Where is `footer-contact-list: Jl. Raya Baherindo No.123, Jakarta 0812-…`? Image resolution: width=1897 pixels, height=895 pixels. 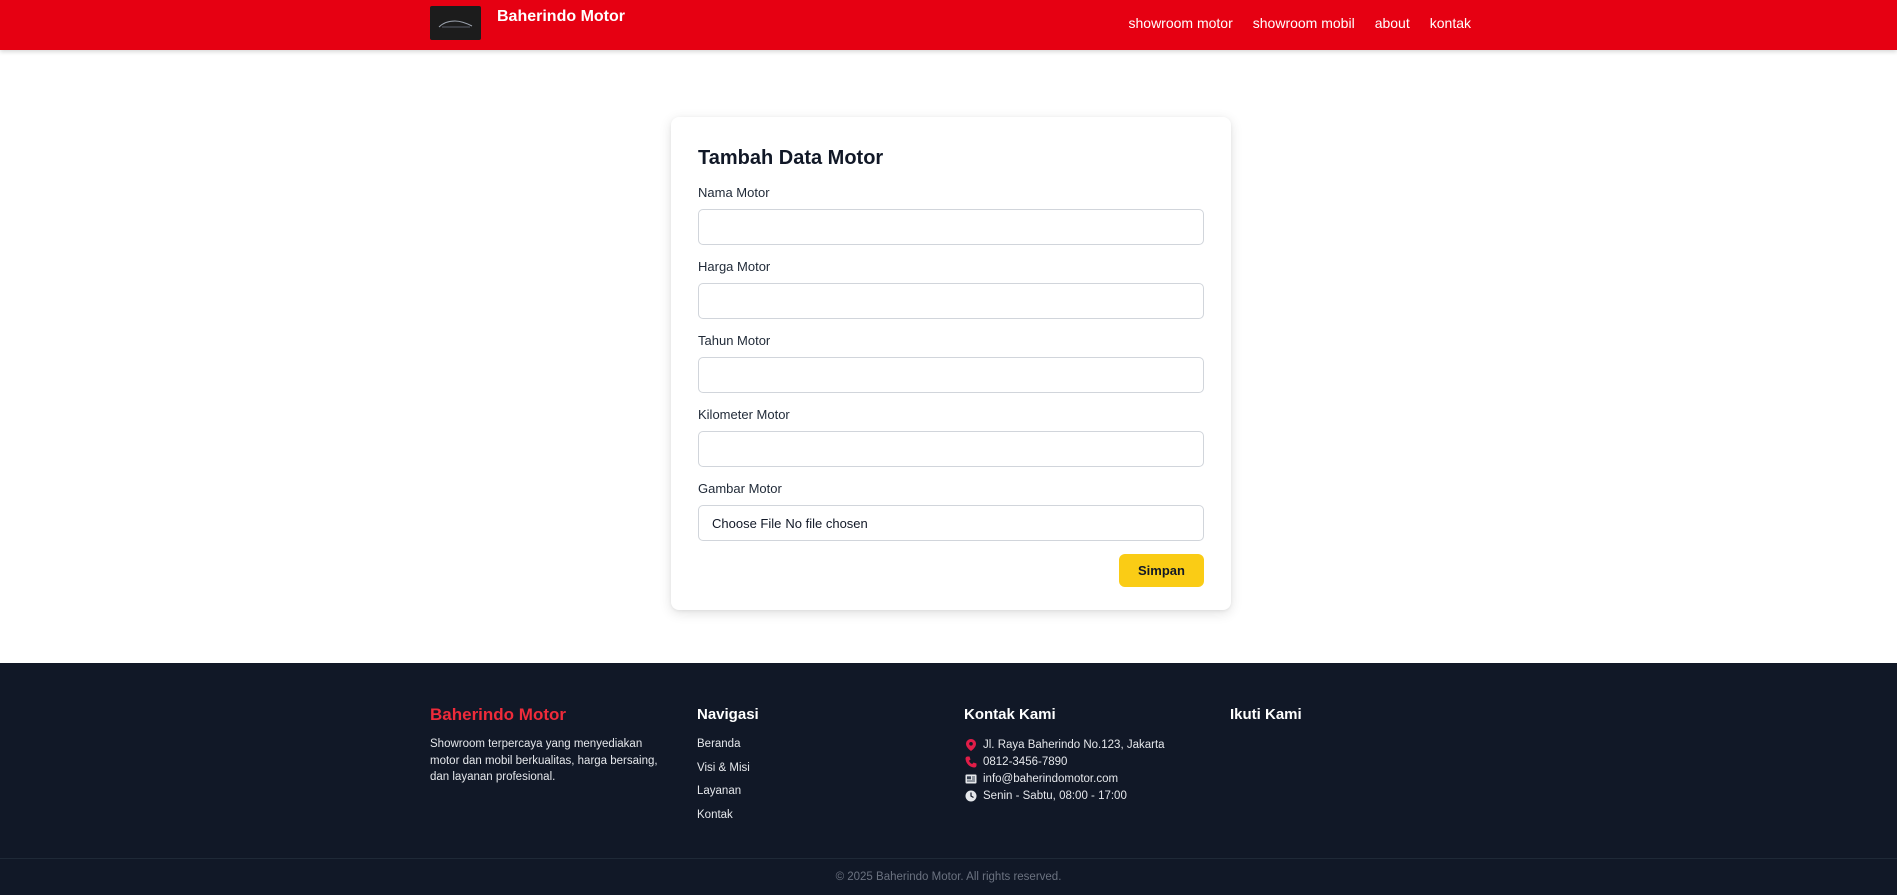
footer-contact-list: Jl. Raya Baherindo No.123, Jakarta 0812-… is located at coordinates (1064, 770).